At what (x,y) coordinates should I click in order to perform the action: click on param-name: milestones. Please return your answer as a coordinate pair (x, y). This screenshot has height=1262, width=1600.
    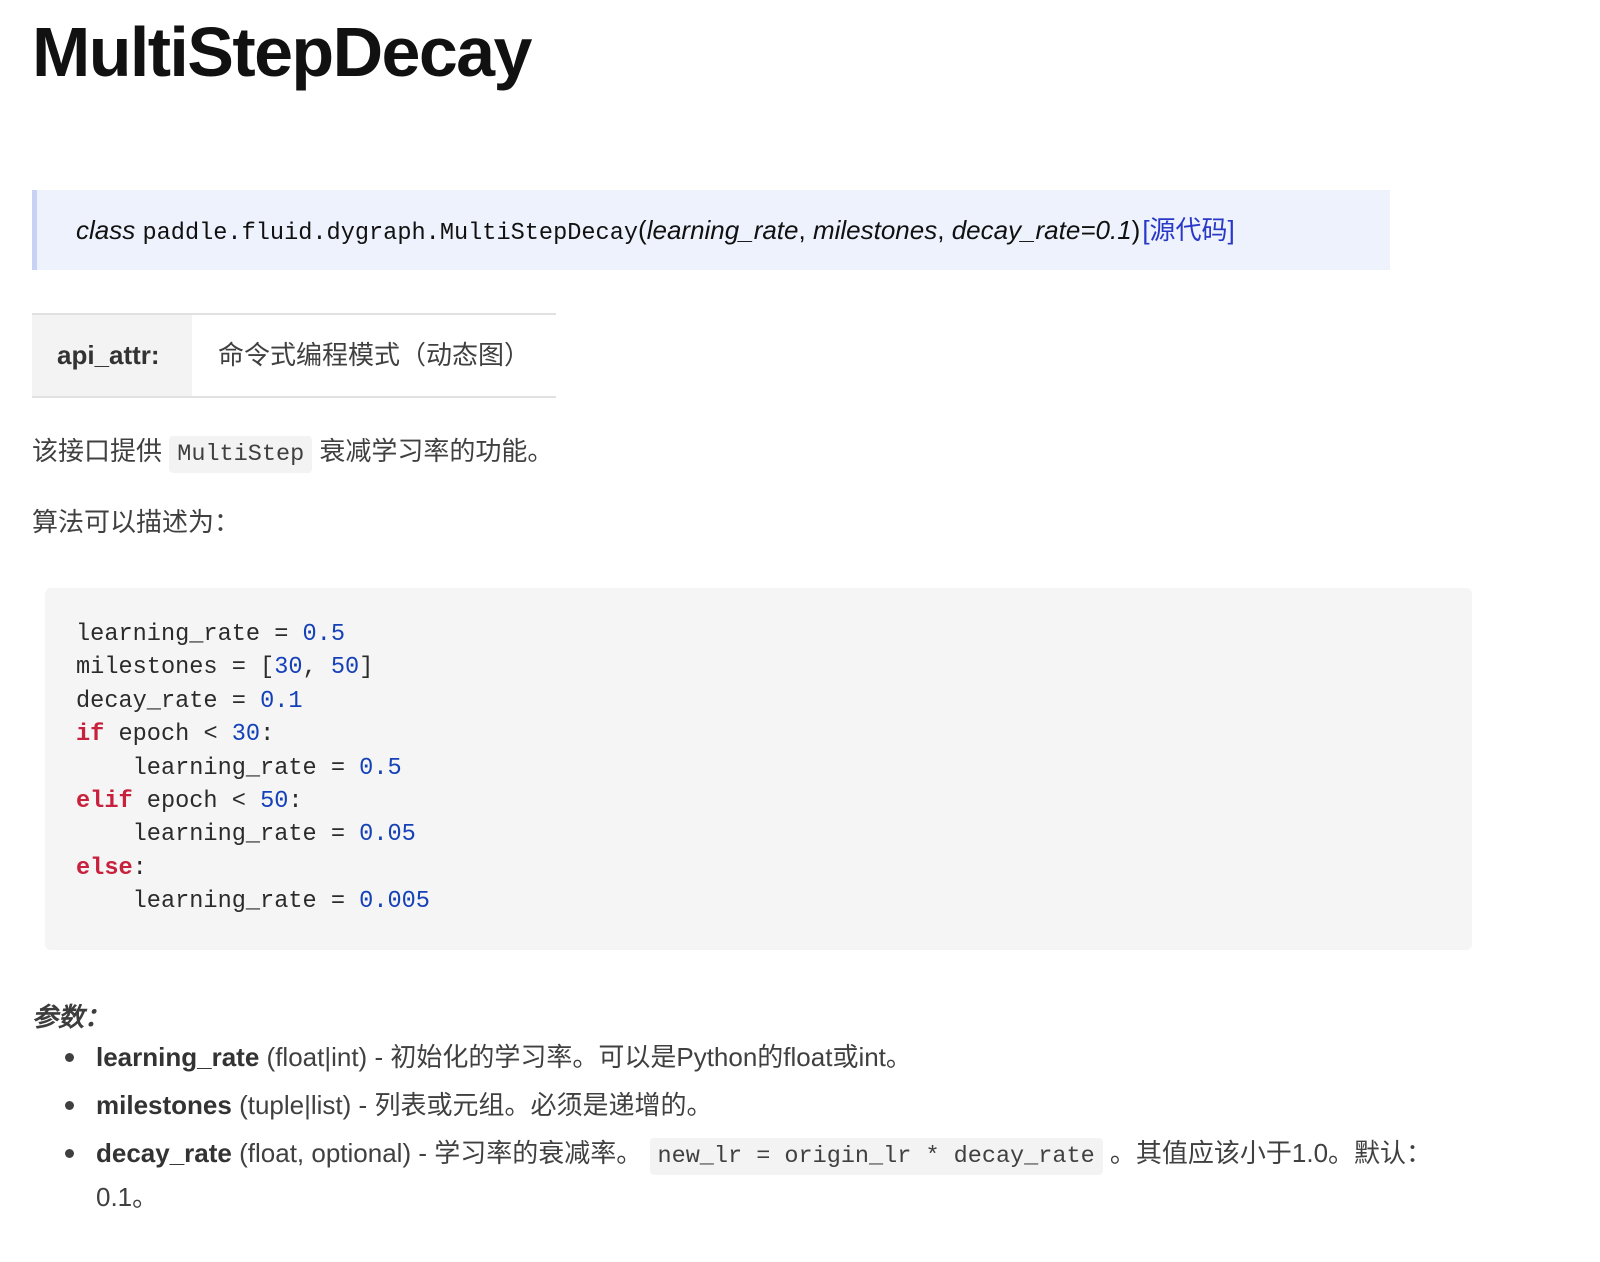
    Looking at the image, I should click on (164, 1105).